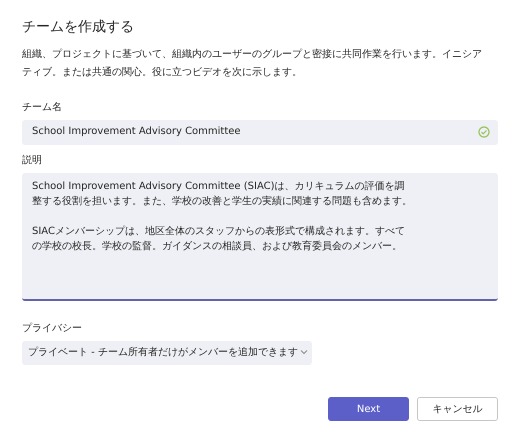  I want to click on team-name-field: School Improvement Advisory Committee, so click(260, 132).